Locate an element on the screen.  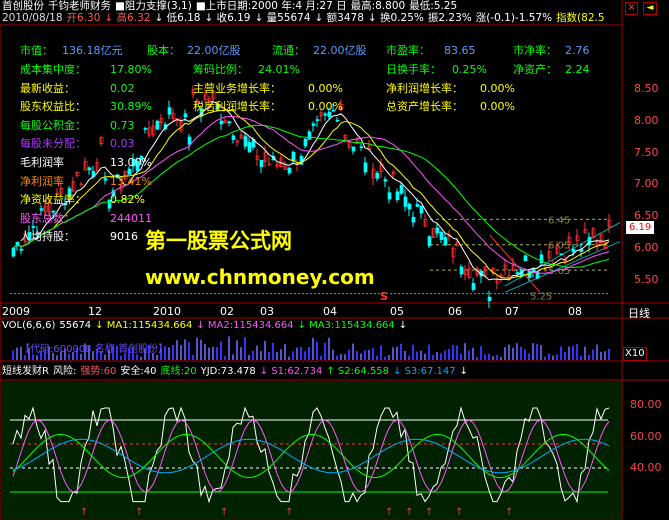
market-label: 市值： is located at coordinates (36, 50).